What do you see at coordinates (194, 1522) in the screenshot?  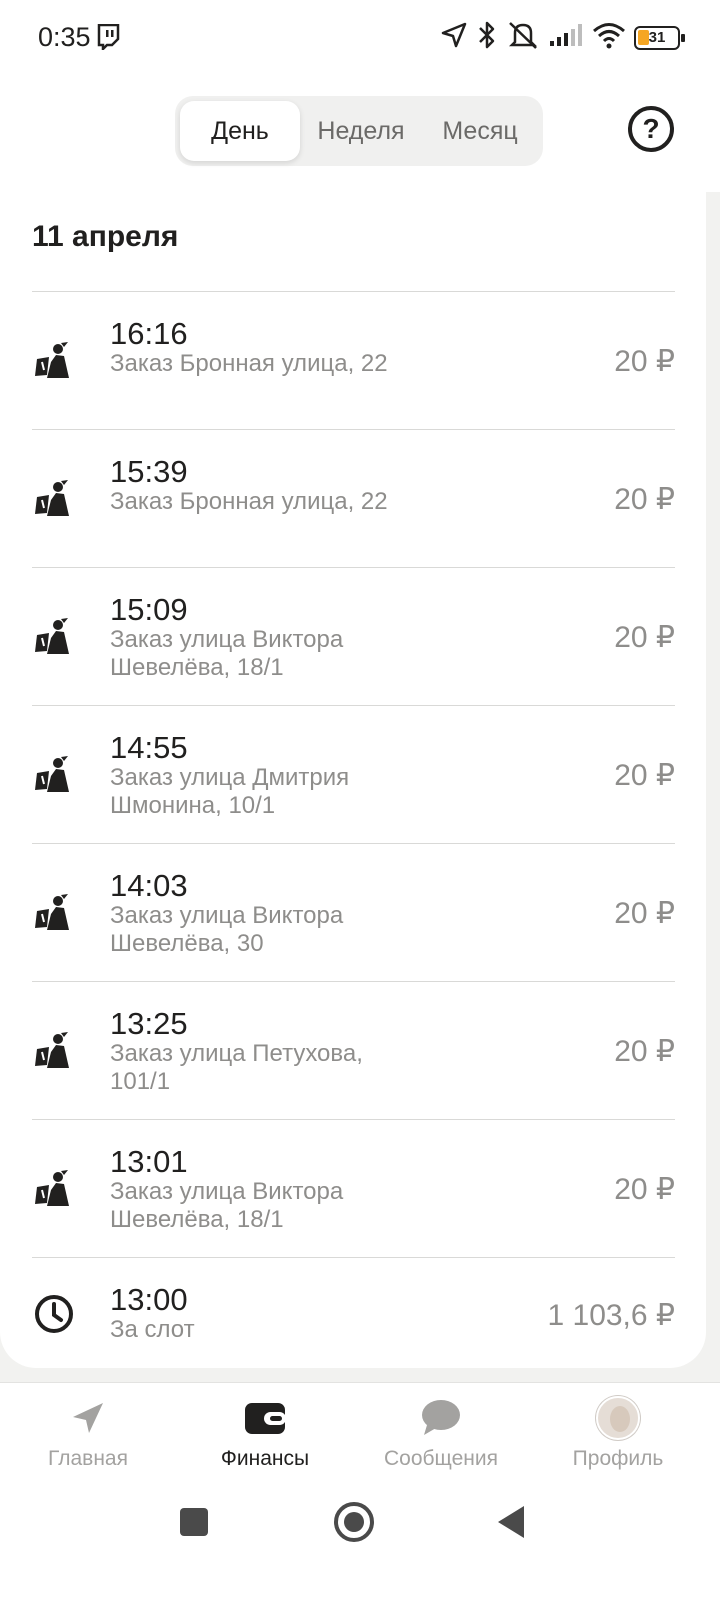 I see `recent-apps-button` at bounding box center [194, 1522].